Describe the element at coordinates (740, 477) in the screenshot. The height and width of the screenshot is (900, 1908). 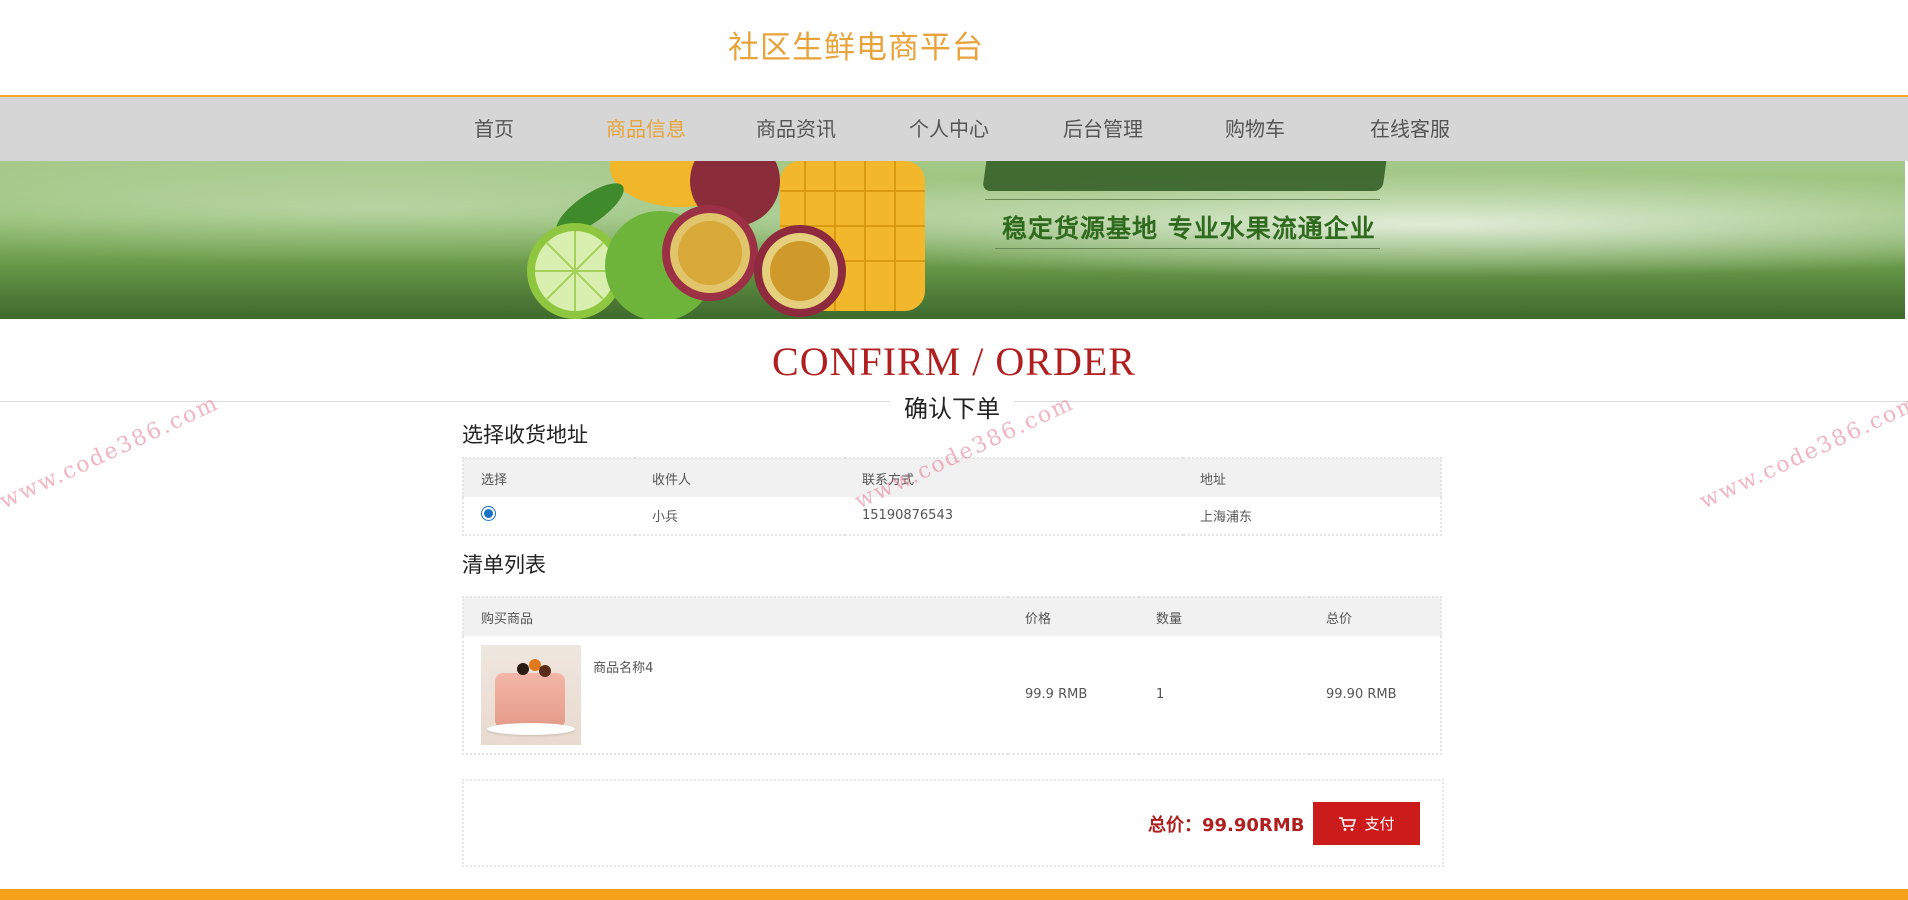
I see `column-header: 收件人` at that location.